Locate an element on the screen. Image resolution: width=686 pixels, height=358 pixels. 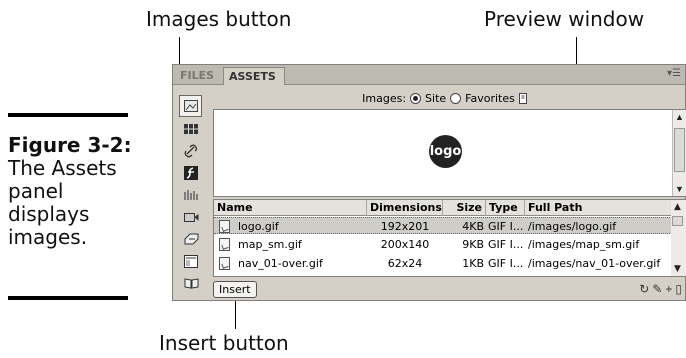
images-icon is located at coordinates (190, 106).